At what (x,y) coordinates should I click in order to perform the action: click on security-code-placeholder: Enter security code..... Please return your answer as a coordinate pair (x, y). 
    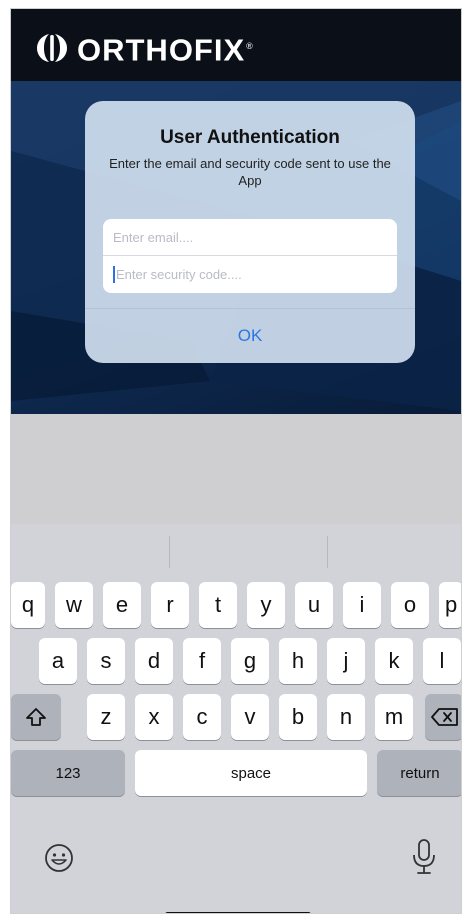
    Looking at the image, I should click on (179, 274).